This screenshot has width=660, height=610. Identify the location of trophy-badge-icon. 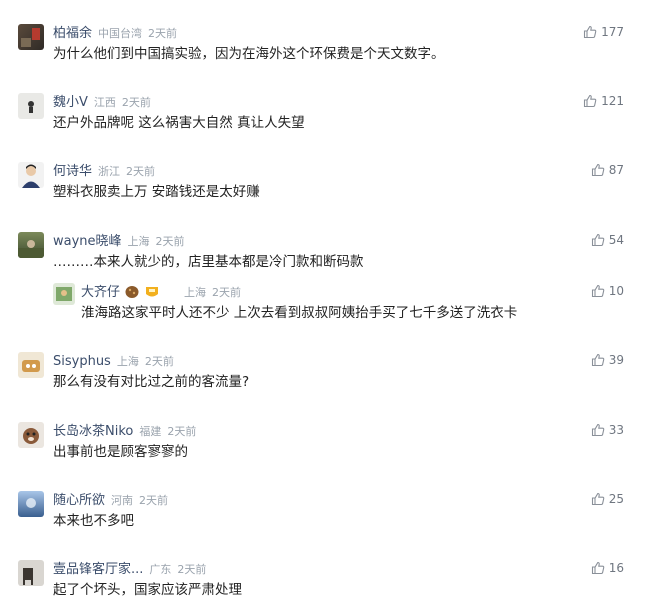
(152, 291).